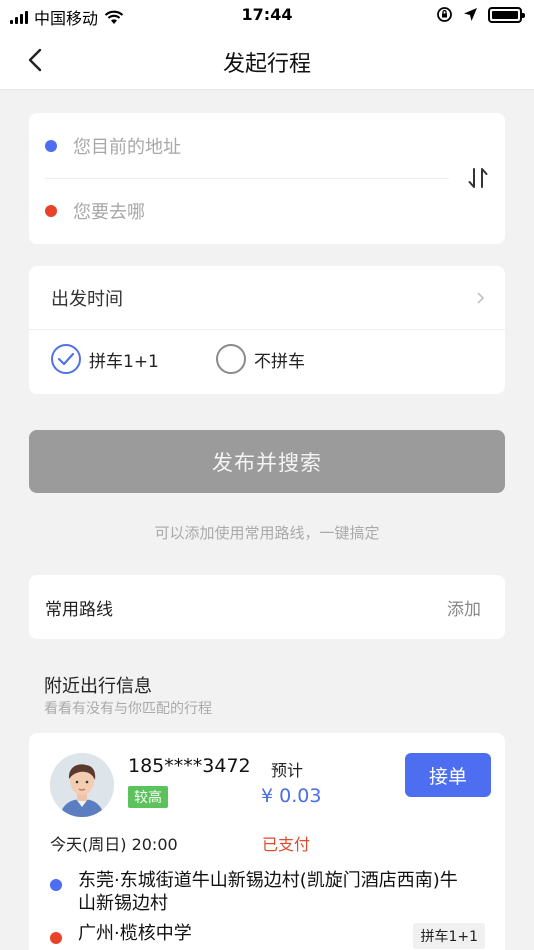  Describe the element at coordinates (506, 14) in the screenshot. I see `battery-icon` at that location.